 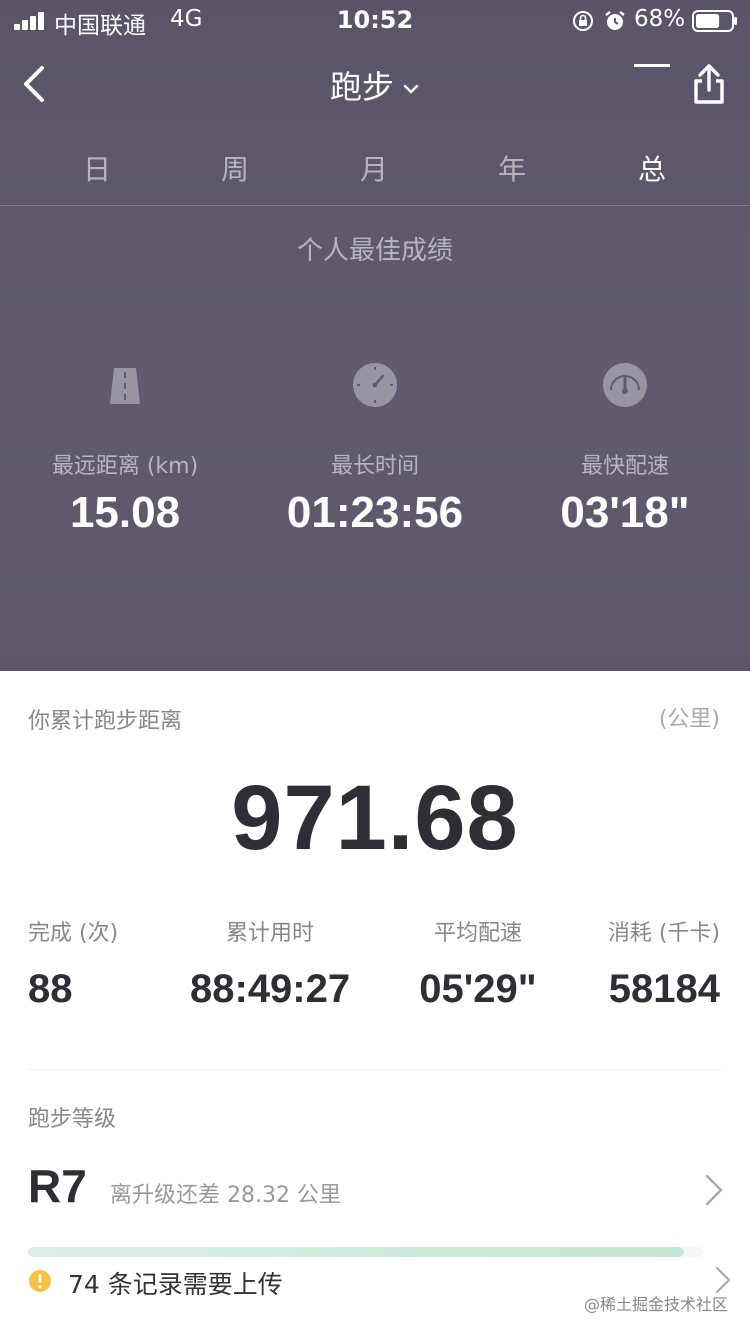 What do you see at coordinates (125, 512) in the screenshot?
I see `best-distance-value: 15.08` at bounding box center [125, 512].